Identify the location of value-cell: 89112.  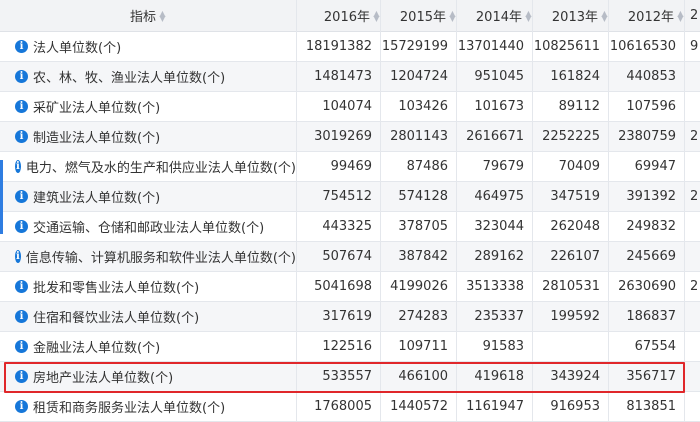
(579, 106).